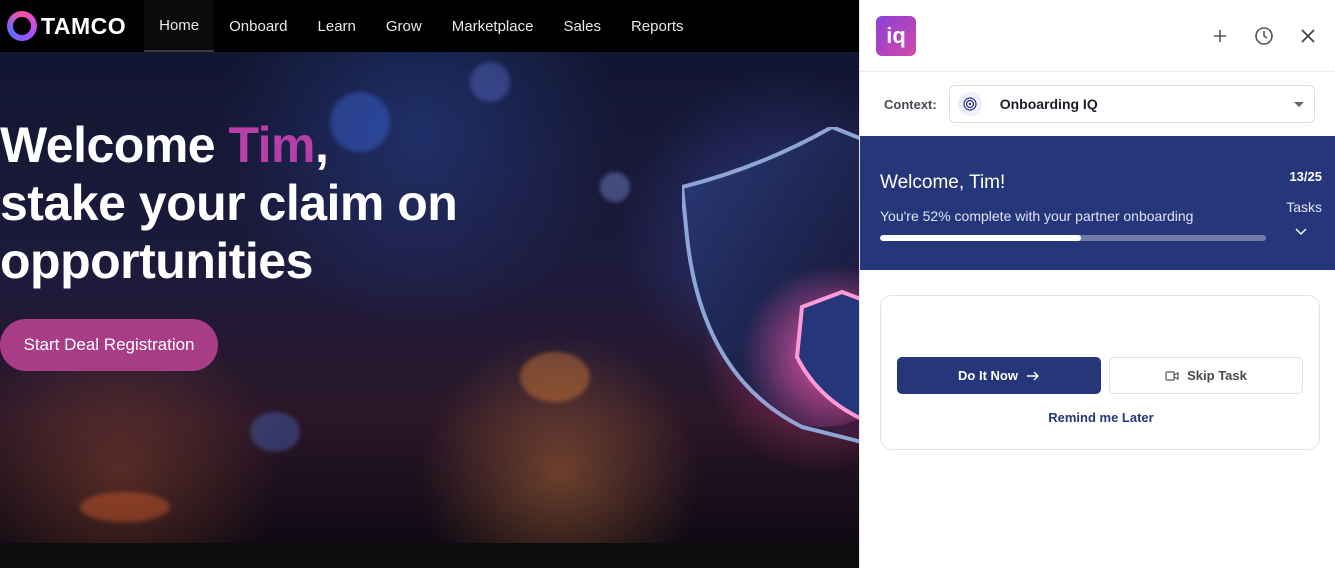  I want to click on do-it-now-button: Do It Now, so click(999, 375).